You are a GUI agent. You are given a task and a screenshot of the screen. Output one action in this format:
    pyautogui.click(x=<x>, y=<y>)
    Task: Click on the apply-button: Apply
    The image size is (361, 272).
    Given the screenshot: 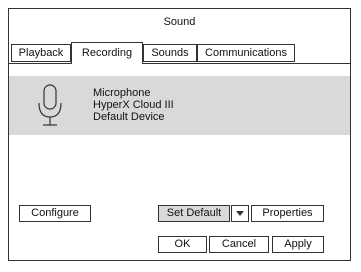 What is the action you would take?
    pyautogui.click(x=298, y=244)
    